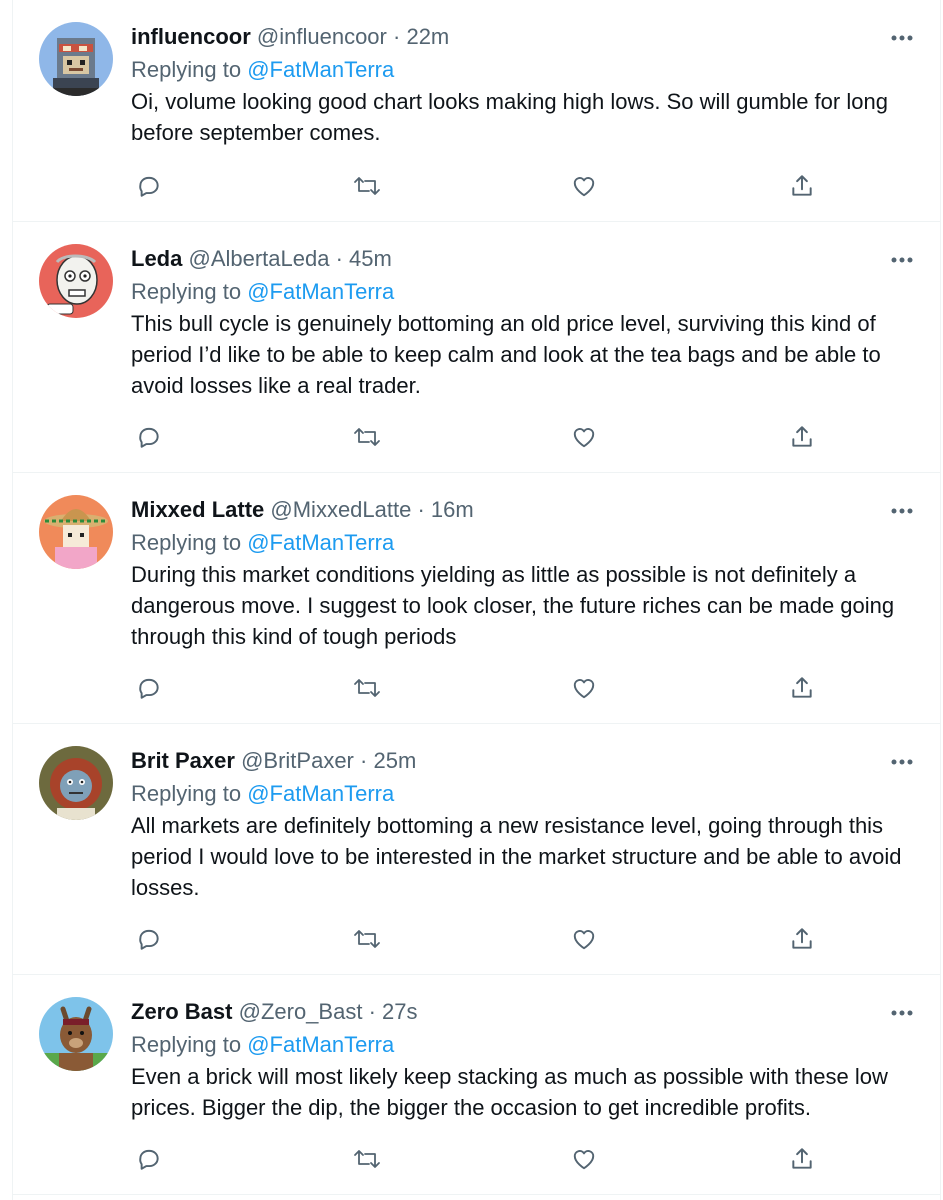  I want to click on tweet-header: Brit Paxer @BritPaxer · 25m, so click(505, 761).